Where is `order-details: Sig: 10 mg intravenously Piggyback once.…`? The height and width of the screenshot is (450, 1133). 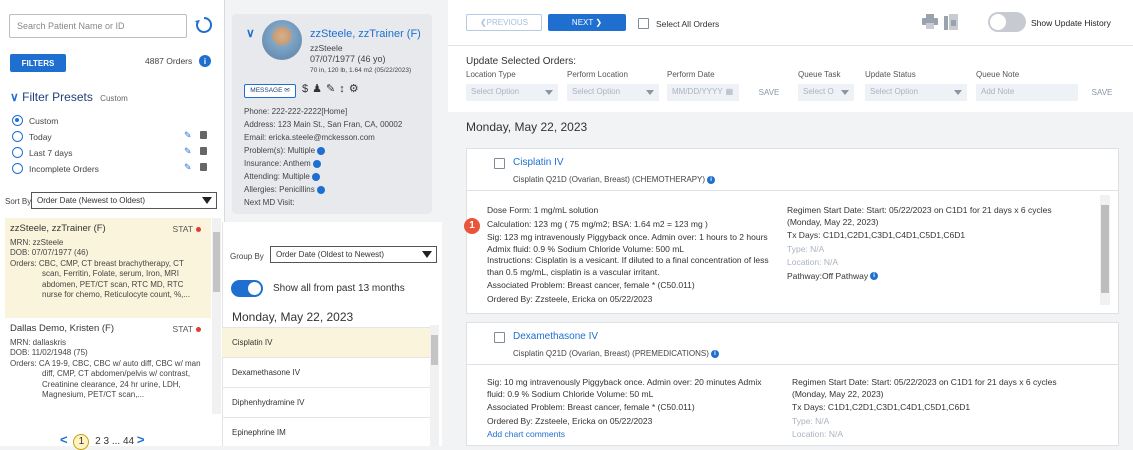
order-details: Sig: 10 mg intravenously Piggyback once.… is located at coordinates (792, 405).